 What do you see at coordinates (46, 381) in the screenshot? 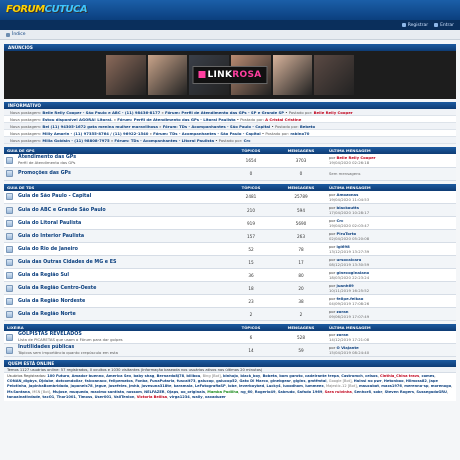
I see `online-user-link: Djdube` at bounding box center [46, 381].